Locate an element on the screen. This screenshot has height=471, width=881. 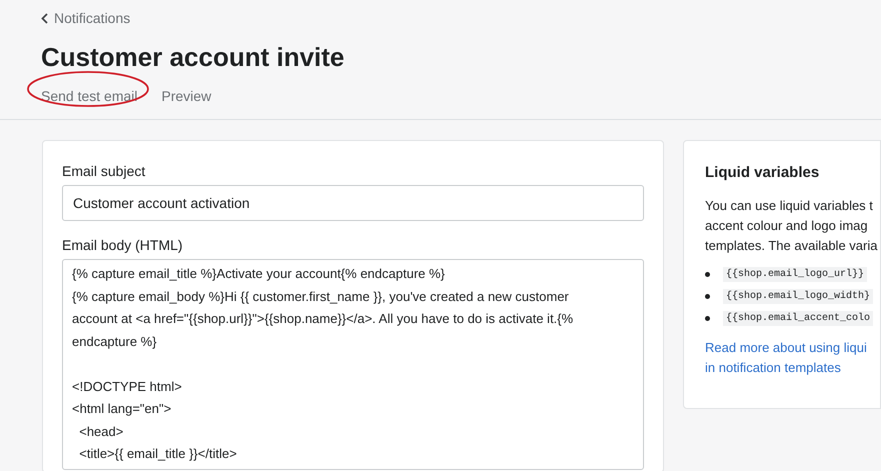
subject-field: Customer account activation is located at coordinates (353, 203).